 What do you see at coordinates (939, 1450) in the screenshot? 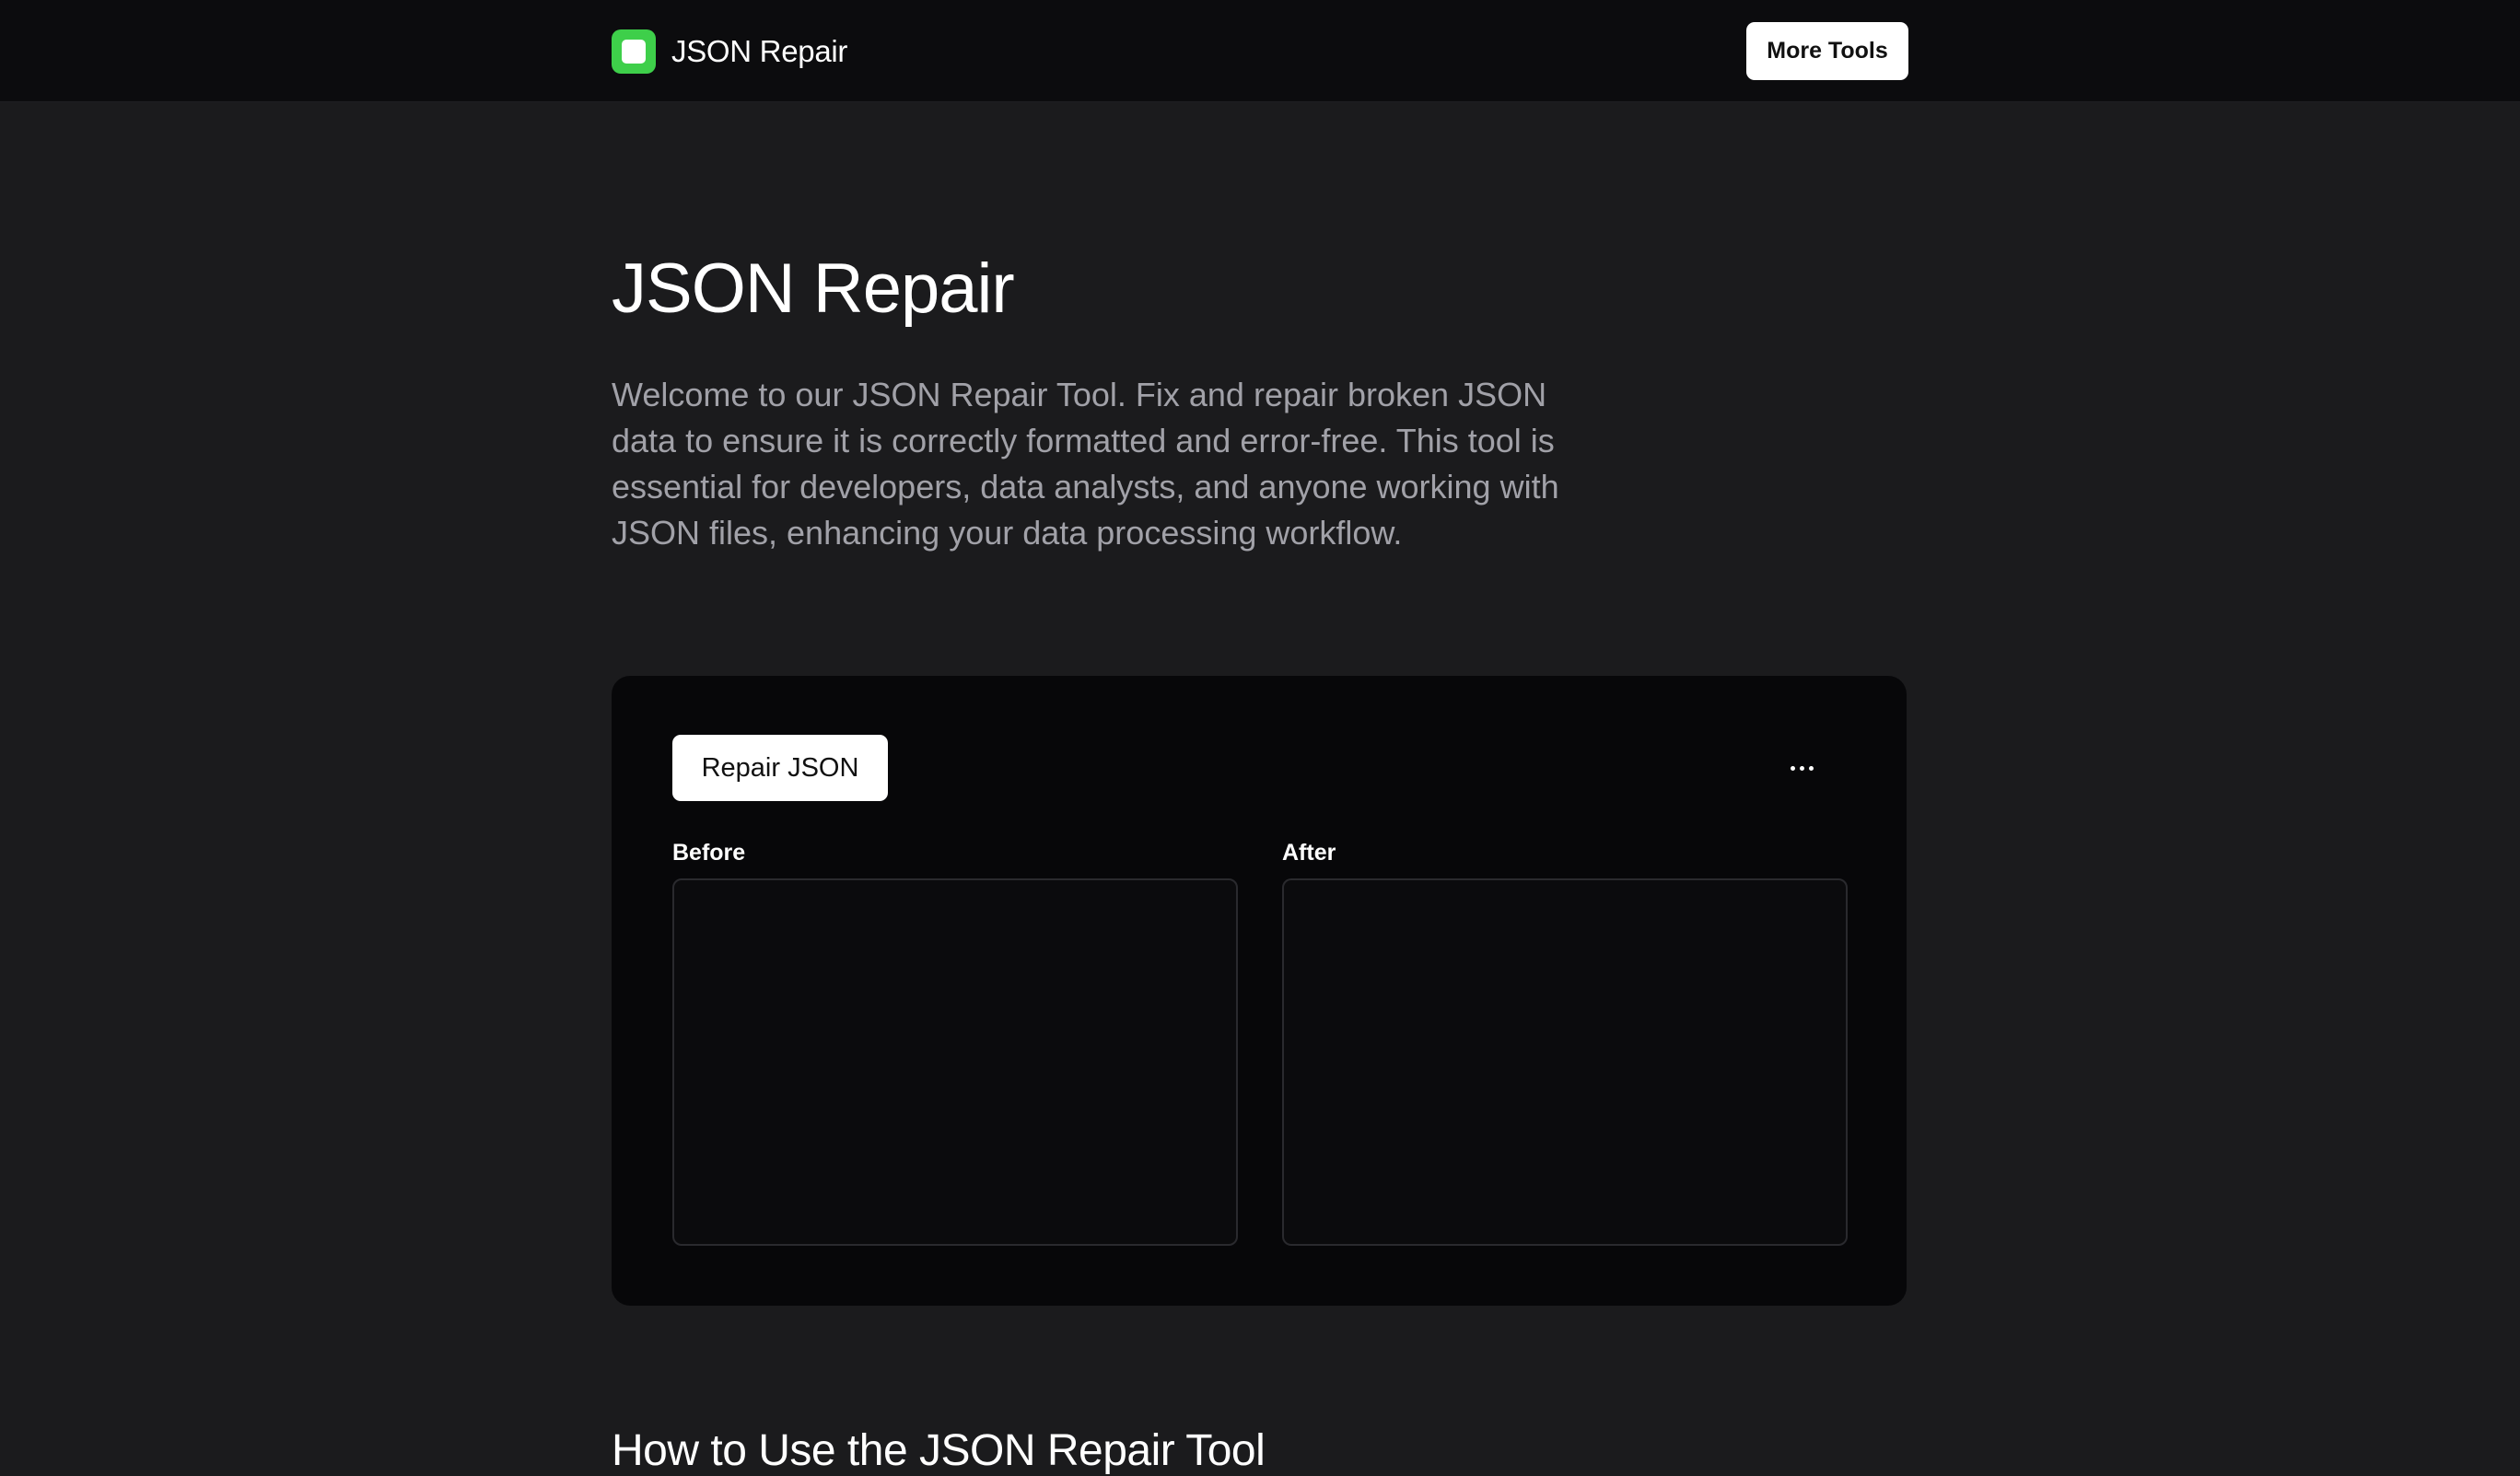
I see `how-to-use-heading: How to Use the JSON Repair Tool` at bounding box center [939, 1450].